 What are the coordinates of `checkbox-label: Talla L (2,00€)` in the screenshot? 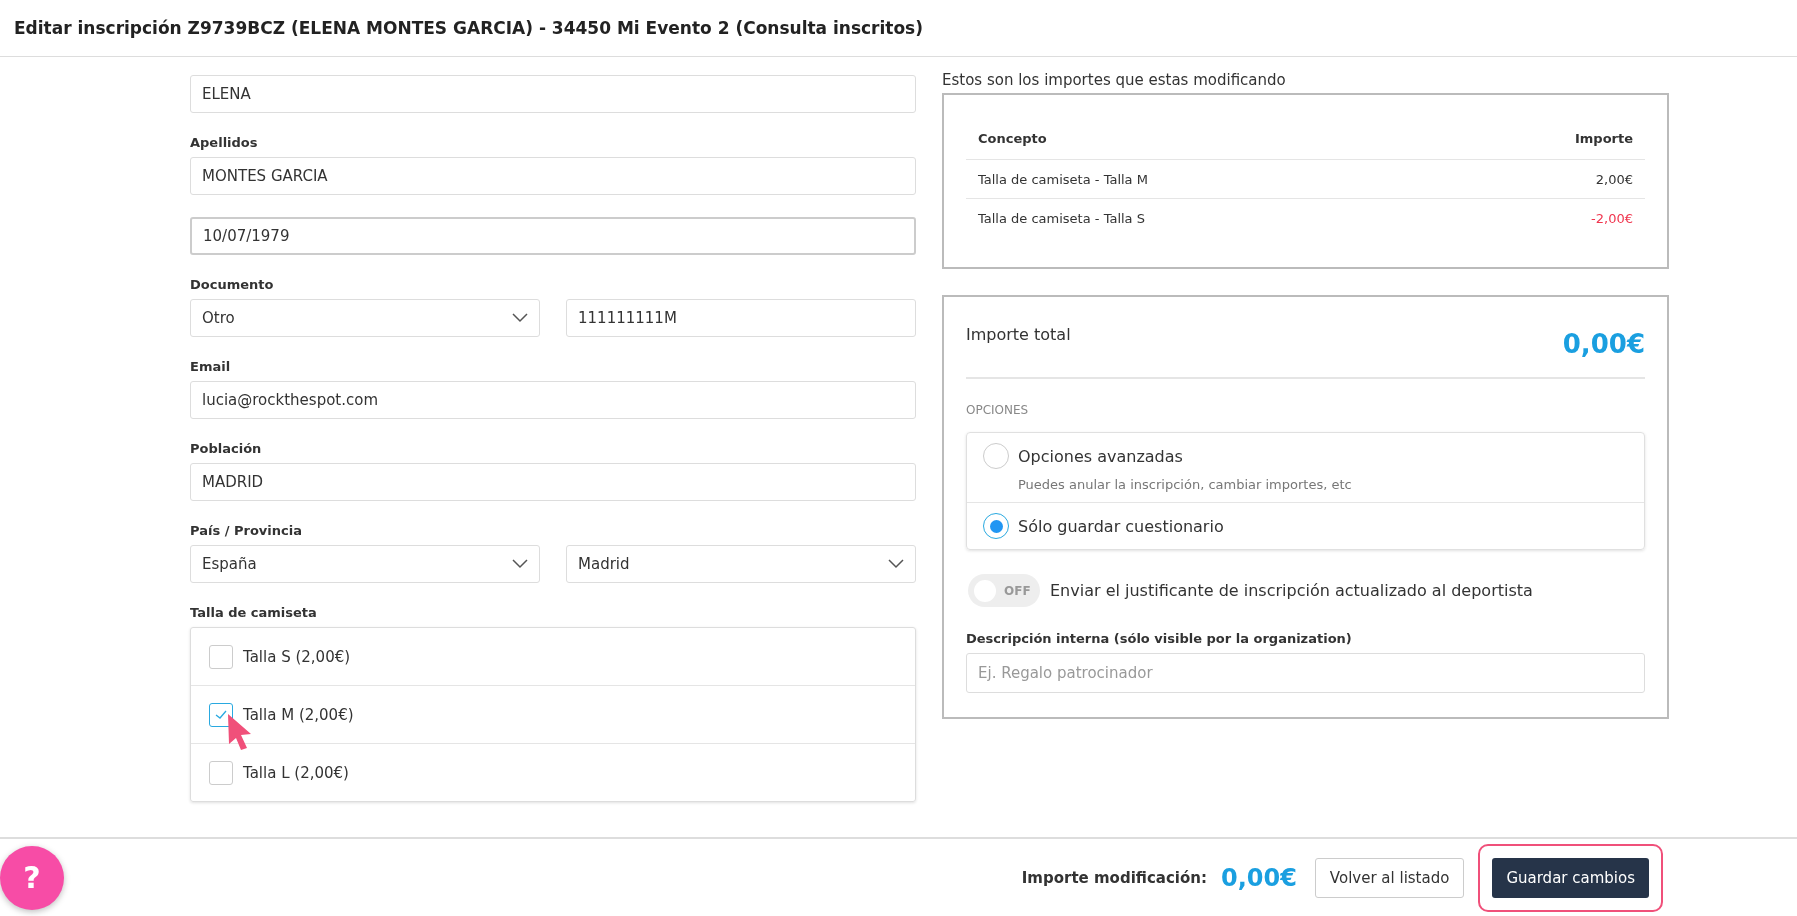 It's located at (296, 772).